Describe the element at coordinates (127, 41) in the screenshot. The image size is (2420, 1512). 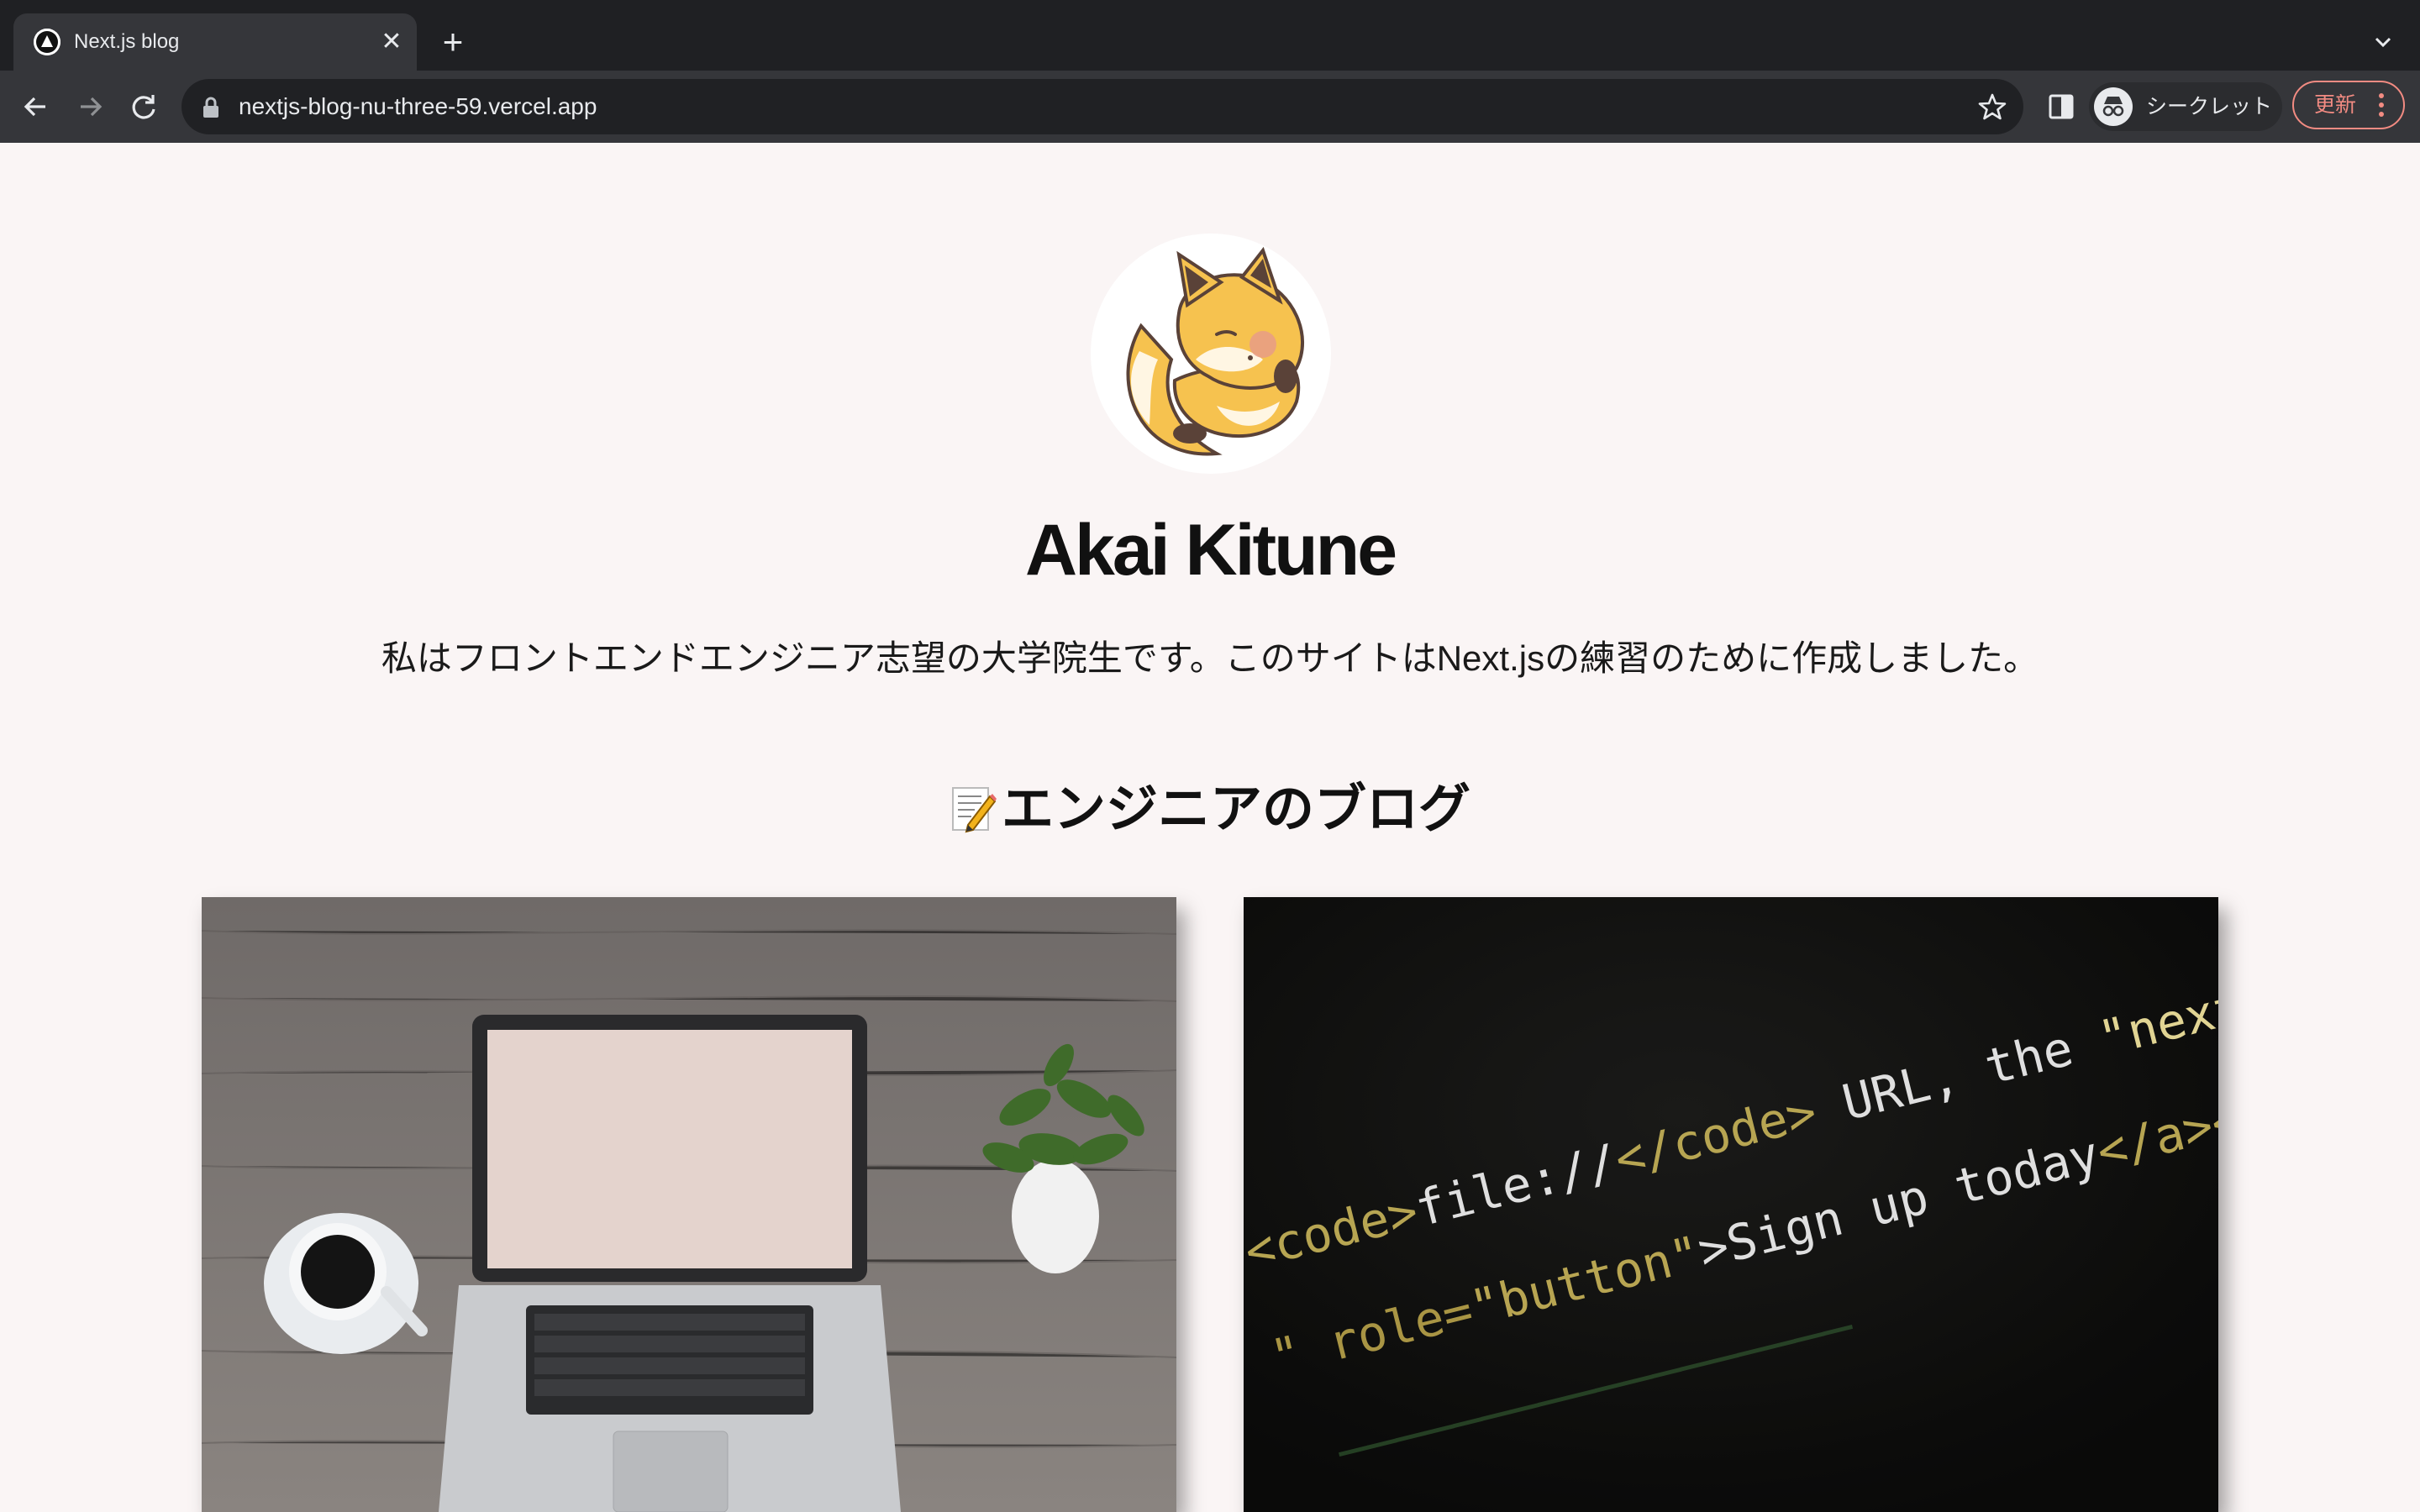
I see `tab-title: Next.js blog` at that location.